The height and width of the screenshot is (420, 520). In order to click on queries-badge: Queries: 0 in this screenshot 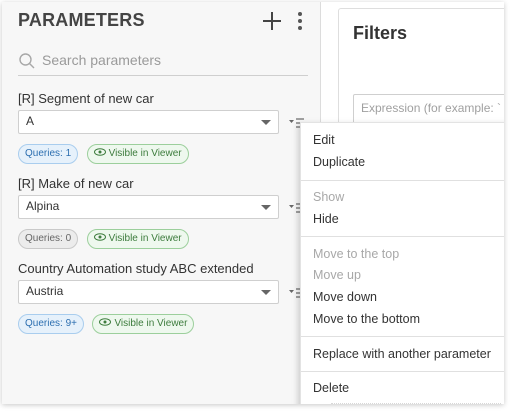, I will do `click(48, 239)`.